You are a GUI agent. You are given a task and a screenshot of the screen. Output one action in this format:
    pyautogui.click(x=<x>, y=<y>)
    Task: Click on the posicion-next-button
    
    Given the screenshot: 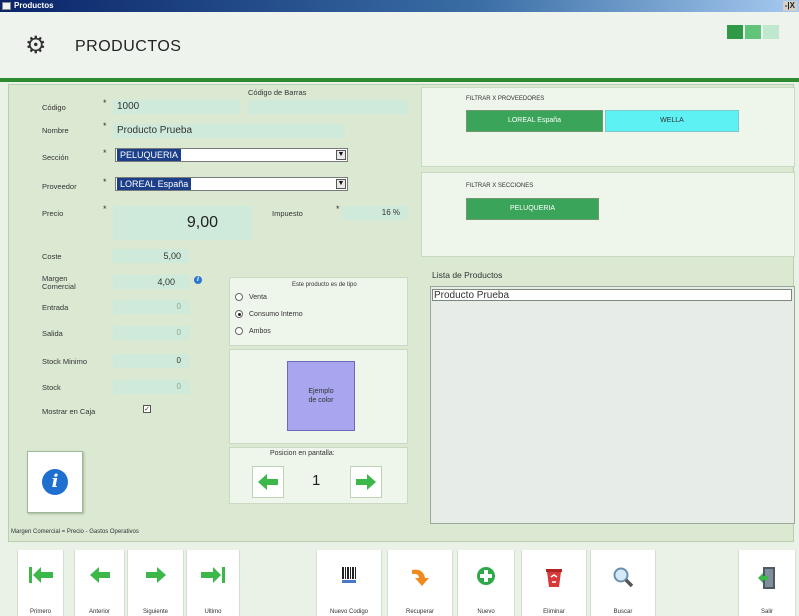 What is the action you would take?
    pyautogui.click(x=366, y=482)
    